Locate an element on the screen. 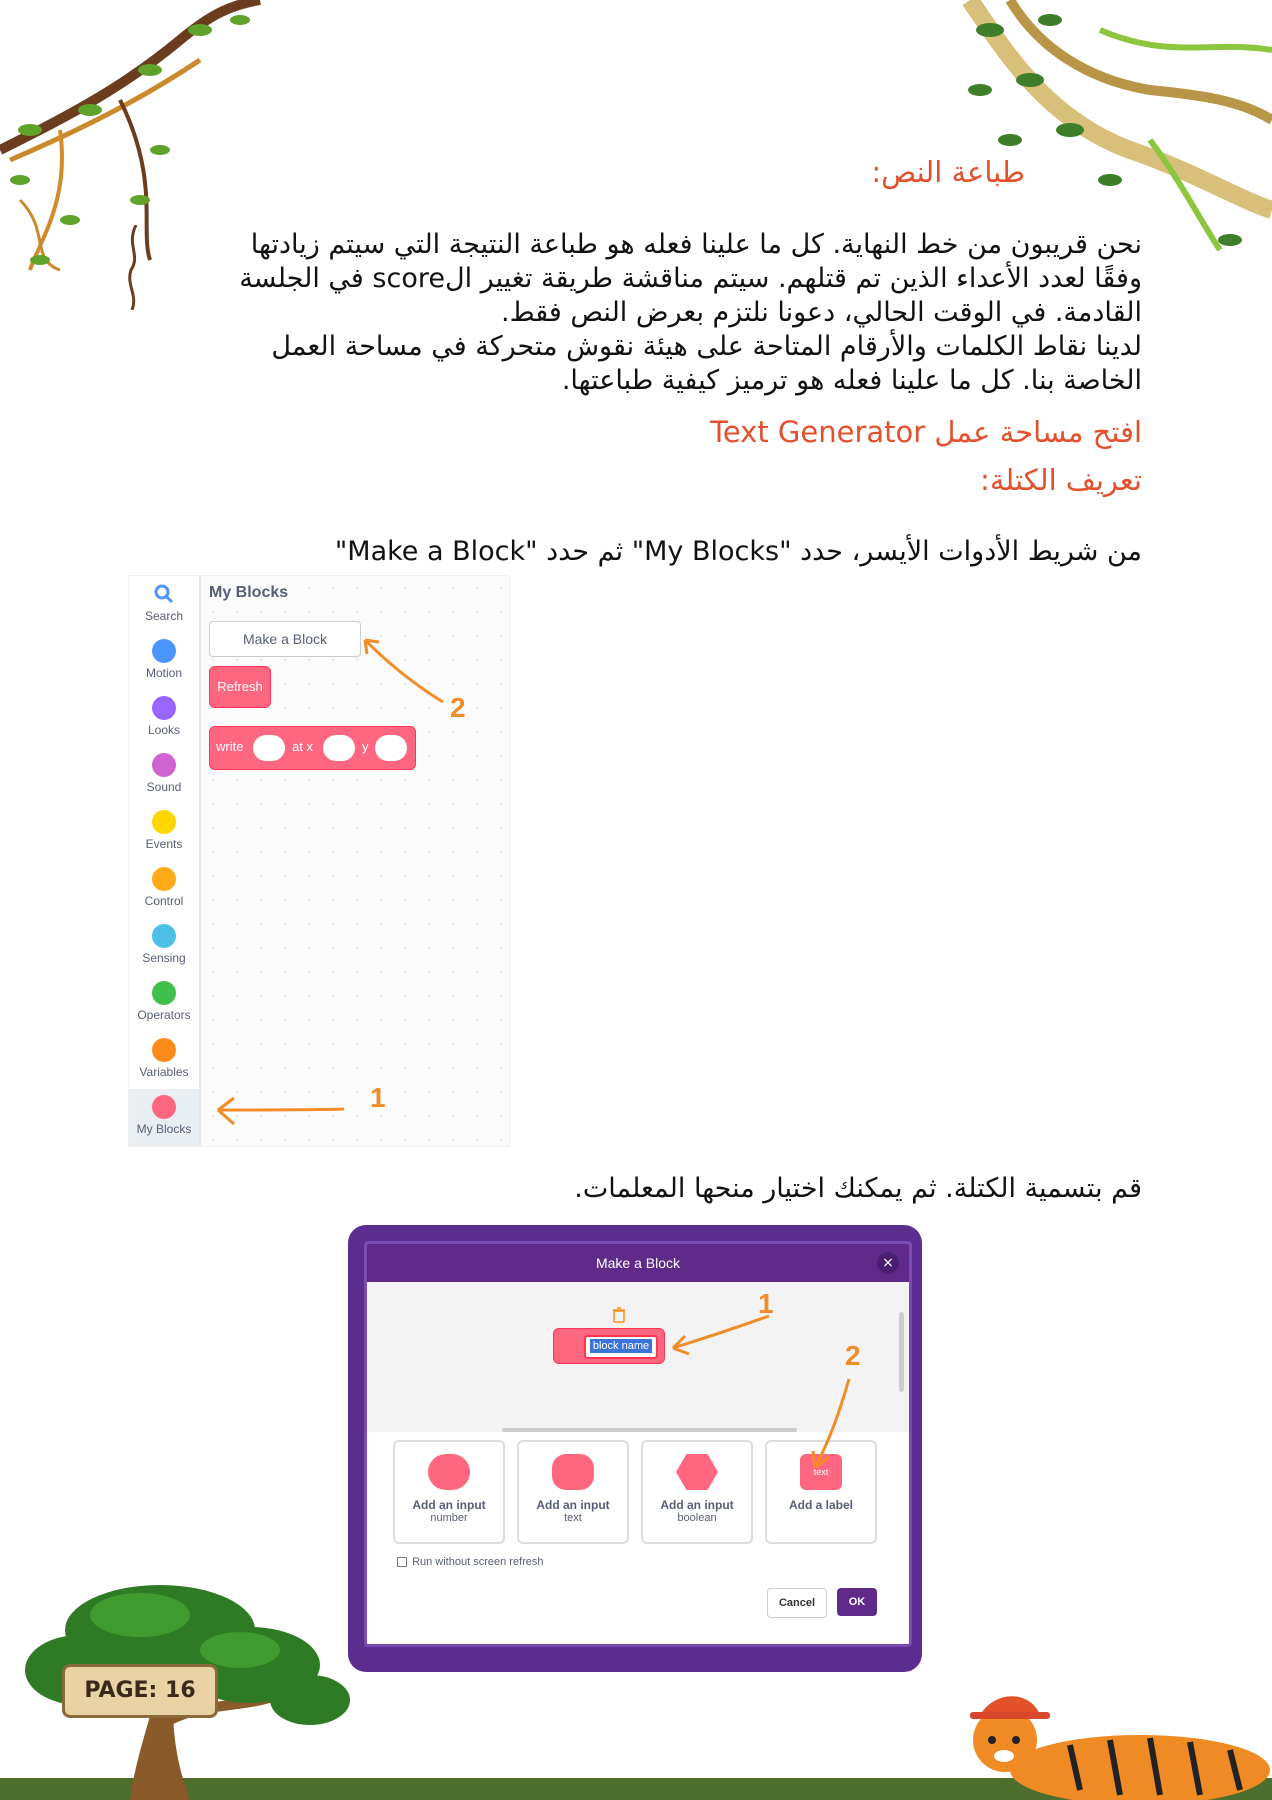 Image resolution: width=1272 pixels, height=1800 pixels. write-label: write is located at coordinates (230, 746).